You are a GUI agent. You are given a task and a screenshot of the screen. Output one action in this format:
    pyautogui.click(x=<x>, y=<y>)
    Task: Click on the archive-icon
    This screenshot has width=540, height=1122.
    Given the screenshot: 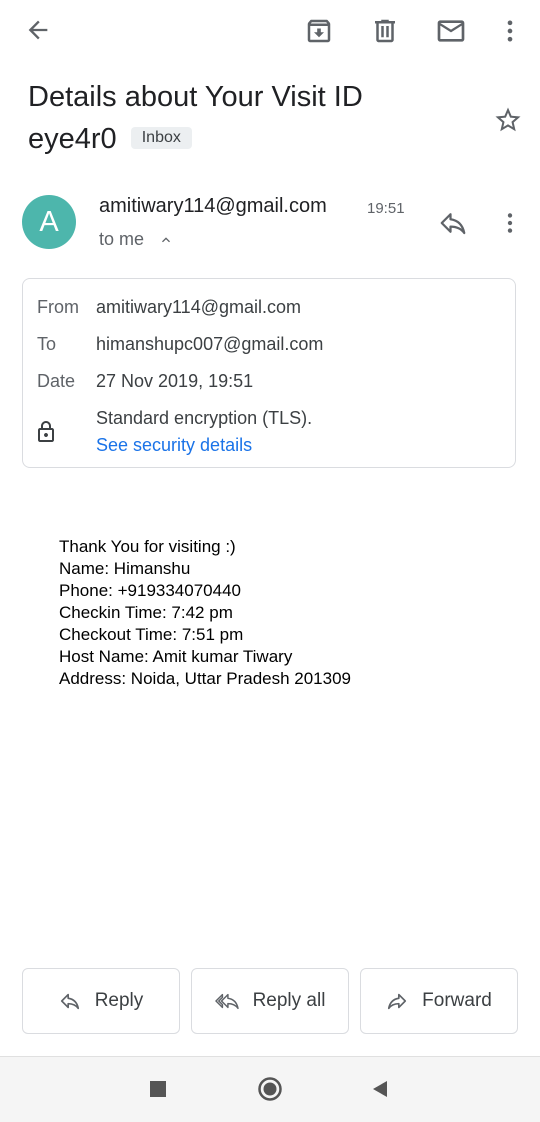 What is the action you would take?
    pyautogui.click(x=319, y=31)
    